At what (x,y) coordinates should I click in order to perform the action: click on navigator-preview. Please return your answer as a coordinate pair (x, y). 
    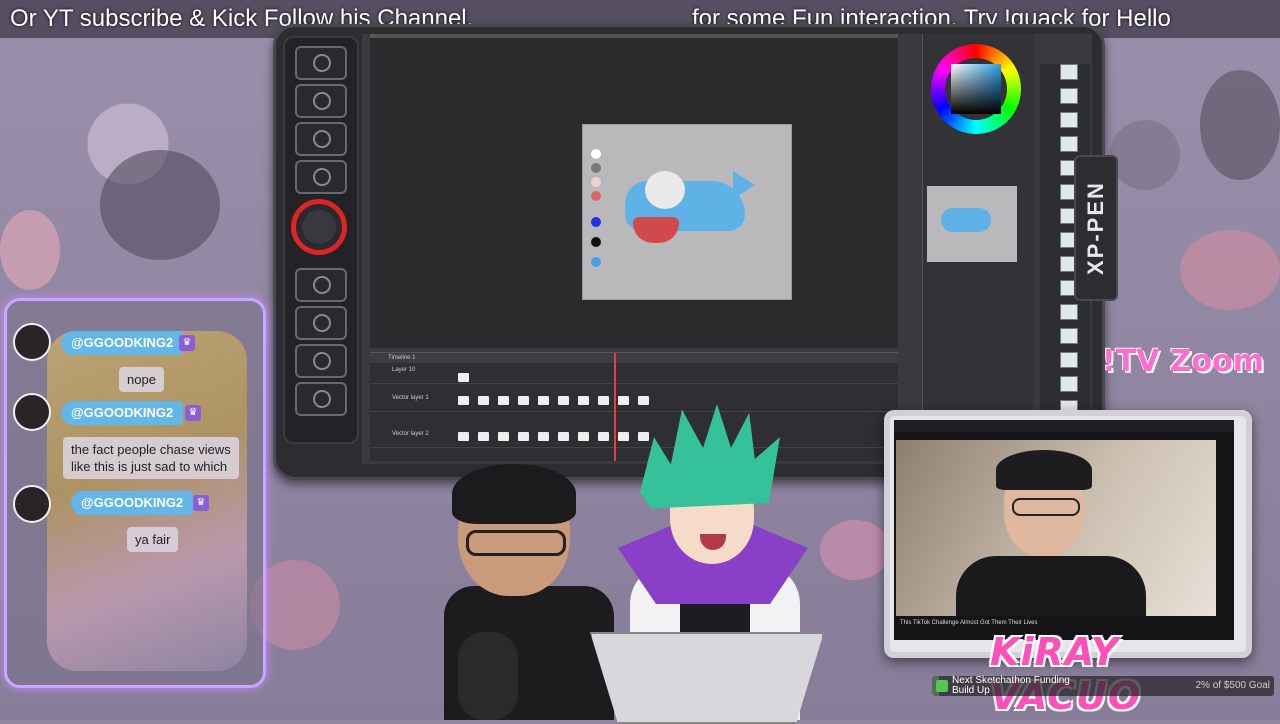
    Looking at the image, I should click on (972, 224).